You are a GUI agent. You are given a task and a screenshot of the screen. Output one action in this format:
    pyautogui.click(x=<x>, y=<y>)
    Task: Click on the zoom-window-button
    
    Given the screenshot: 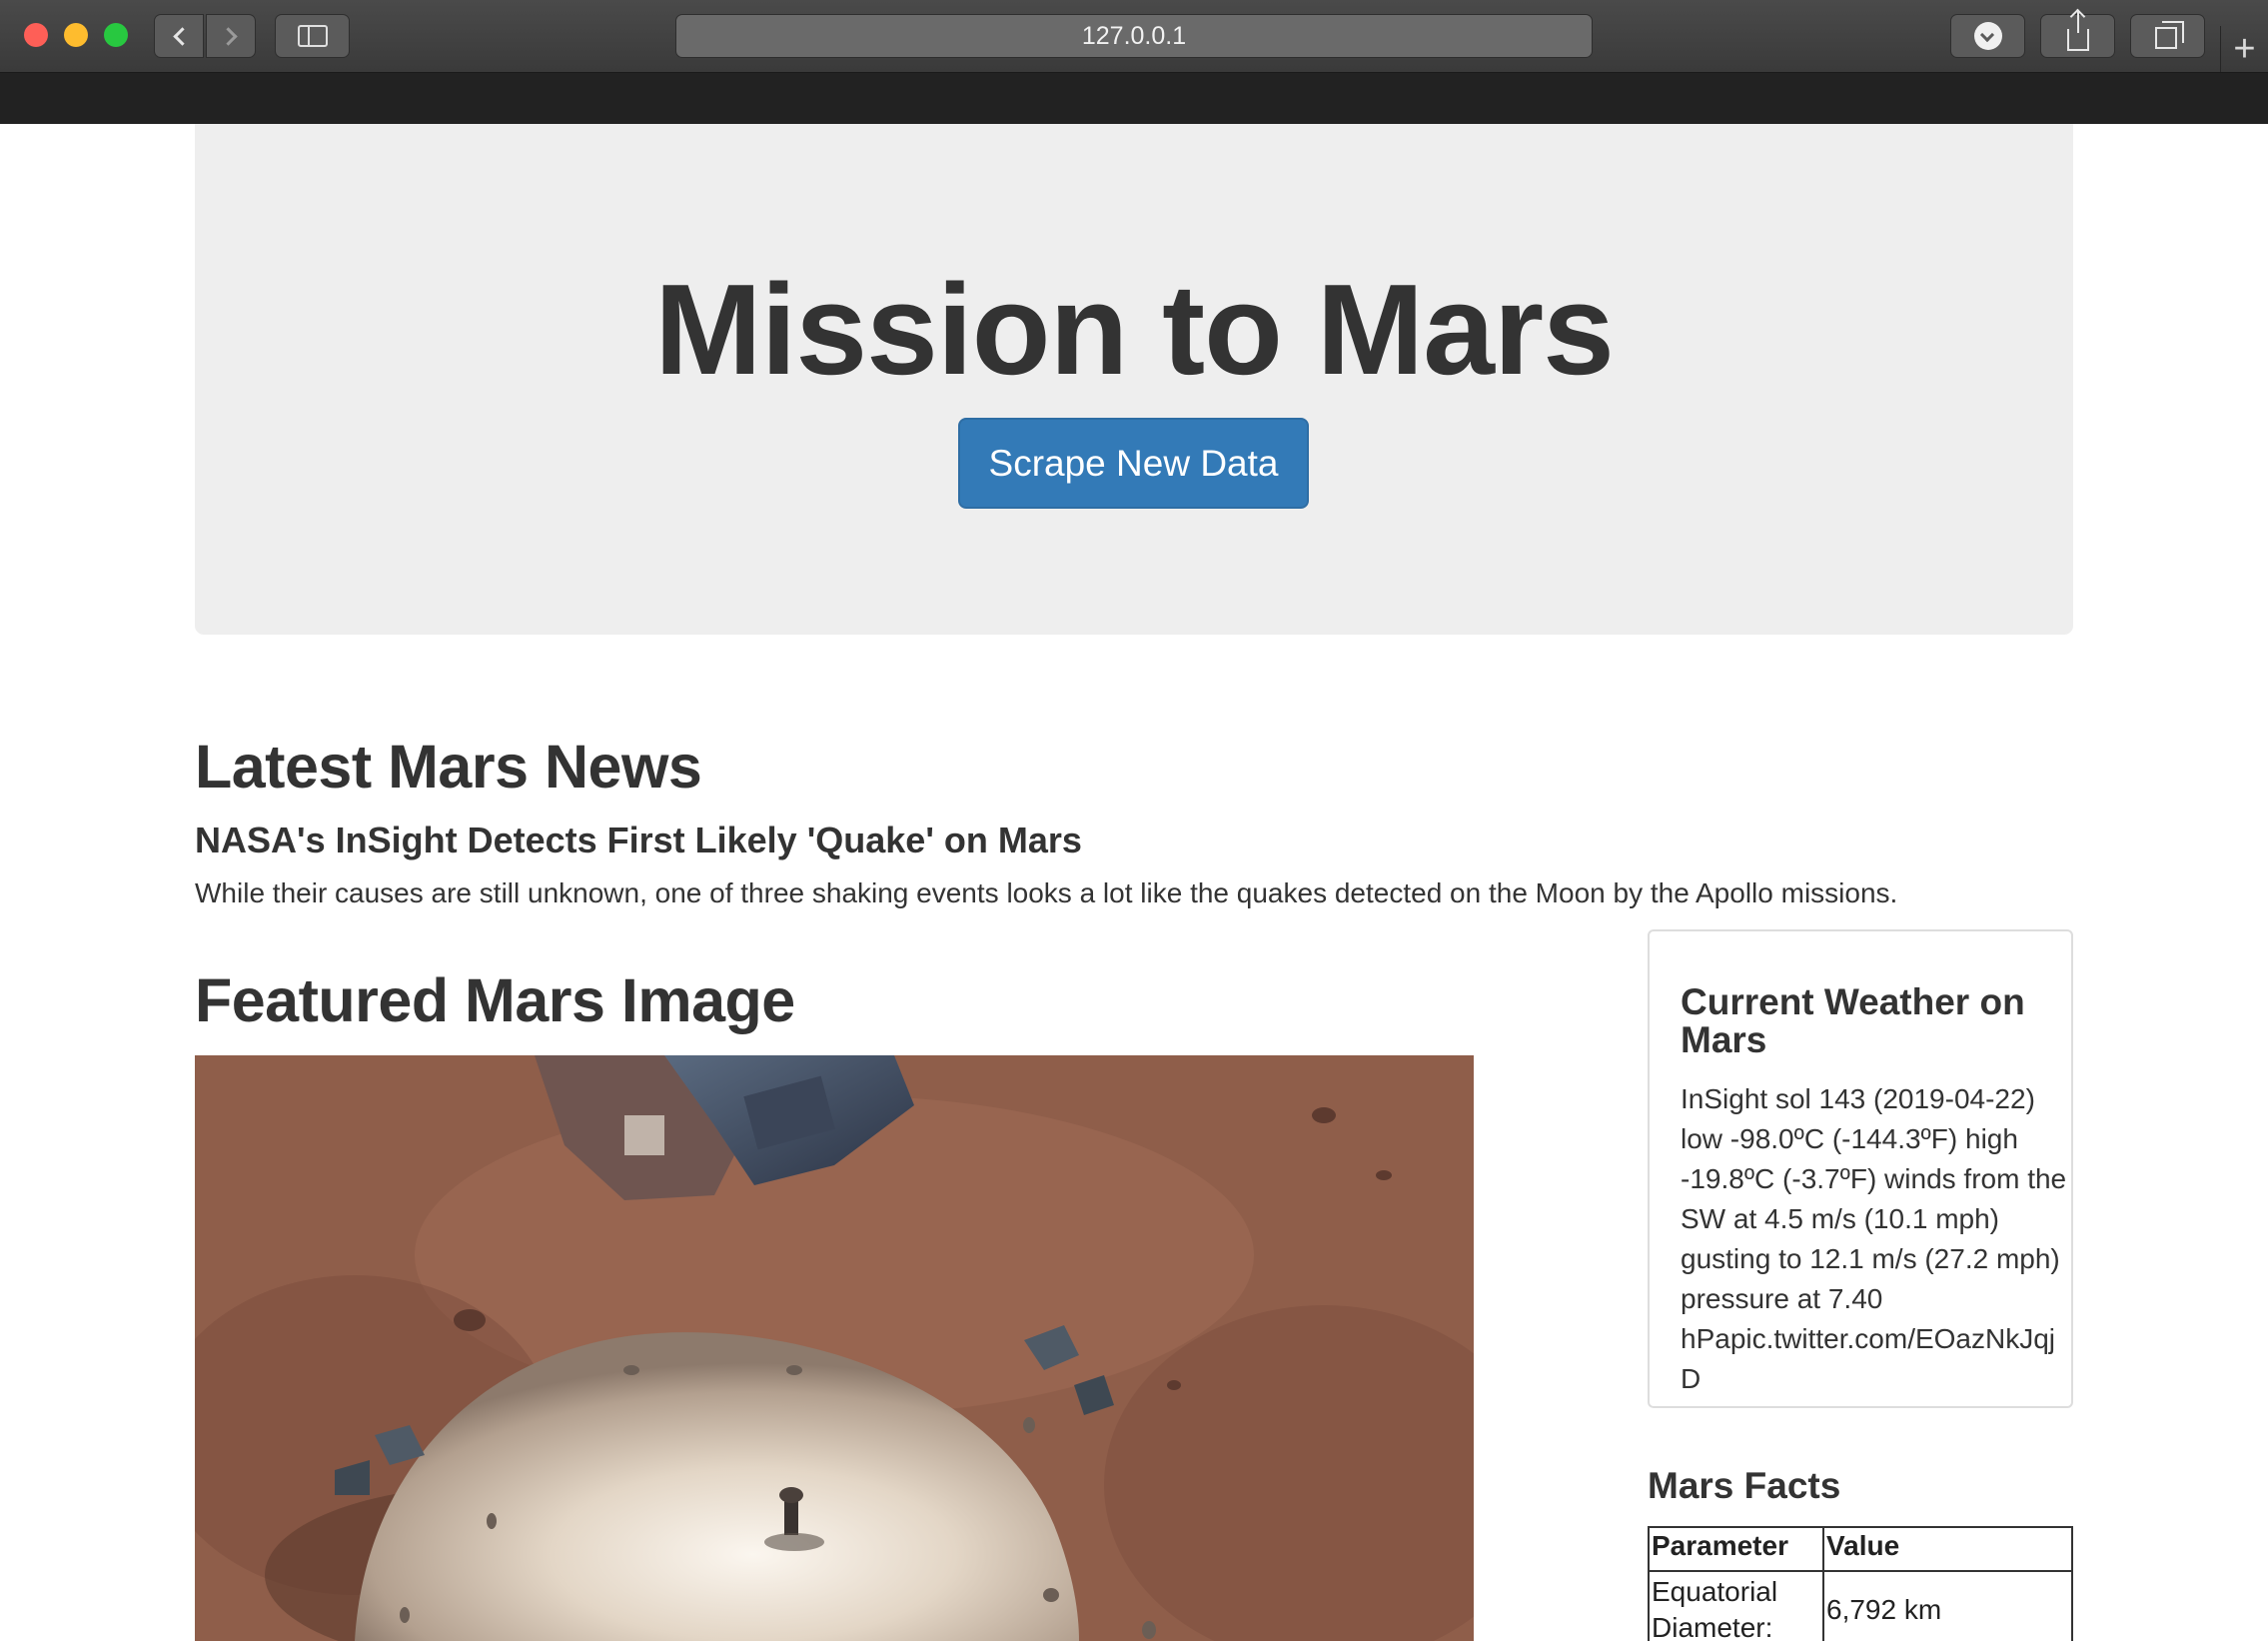 What is the action you would take?
    pyautogui.click(x=116, y=35)
    